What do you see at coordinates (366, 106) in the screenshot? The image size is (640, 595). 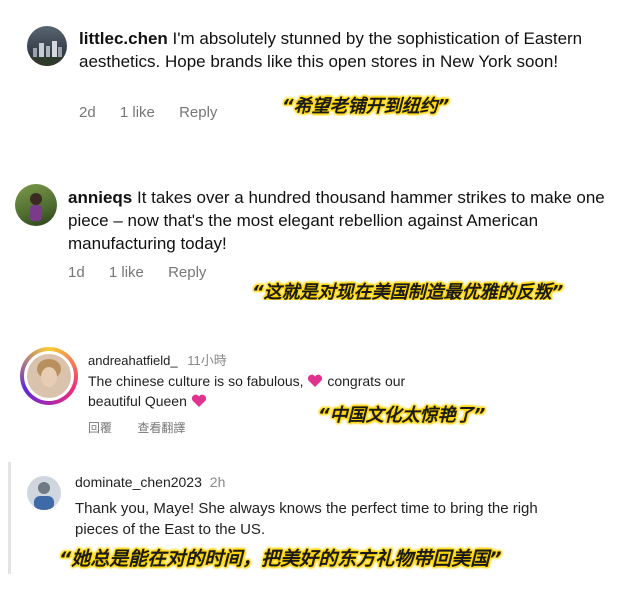 I see `caption: “希望老铺开到纽约”` at bounding box center [366, 106].